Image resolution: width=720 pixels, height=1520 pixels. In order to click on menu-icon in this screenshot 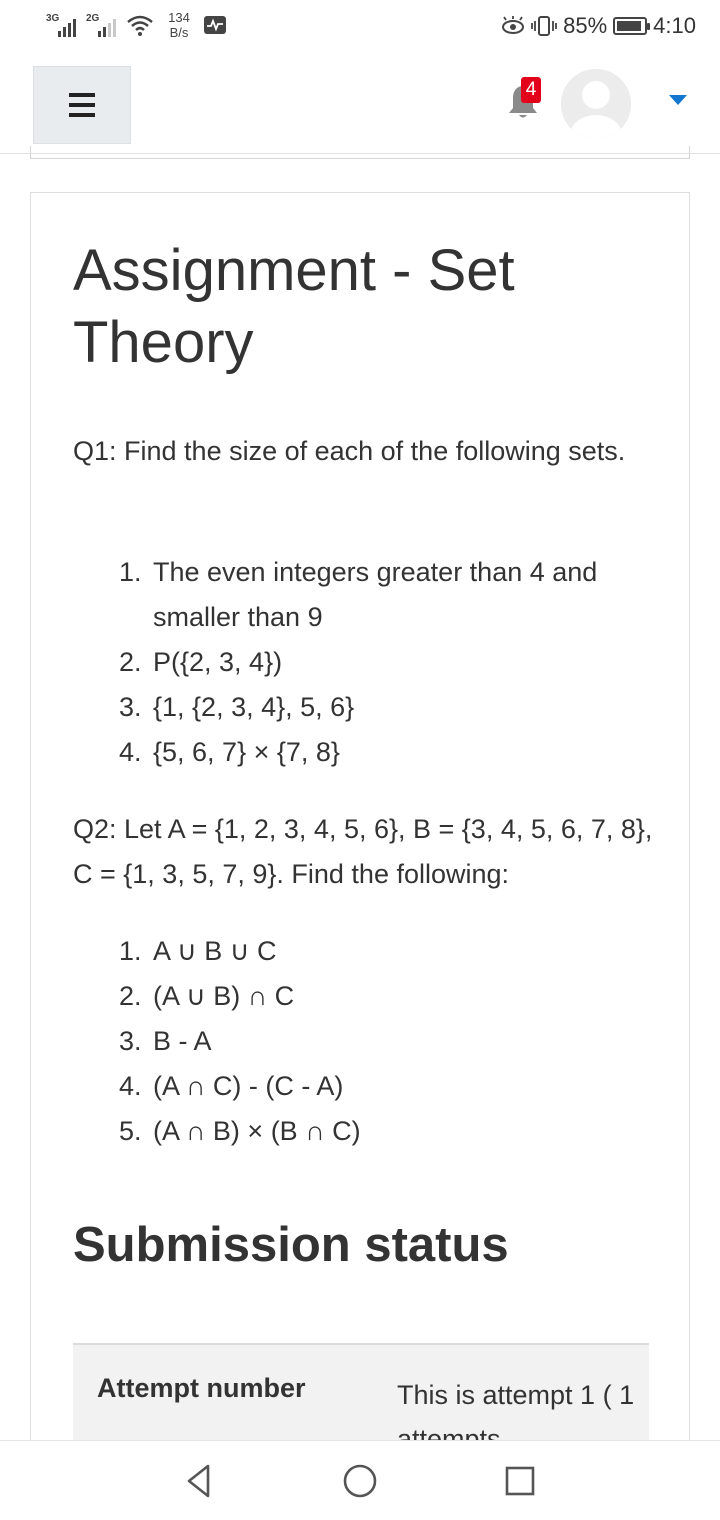, I will do `click(82, 105)`.